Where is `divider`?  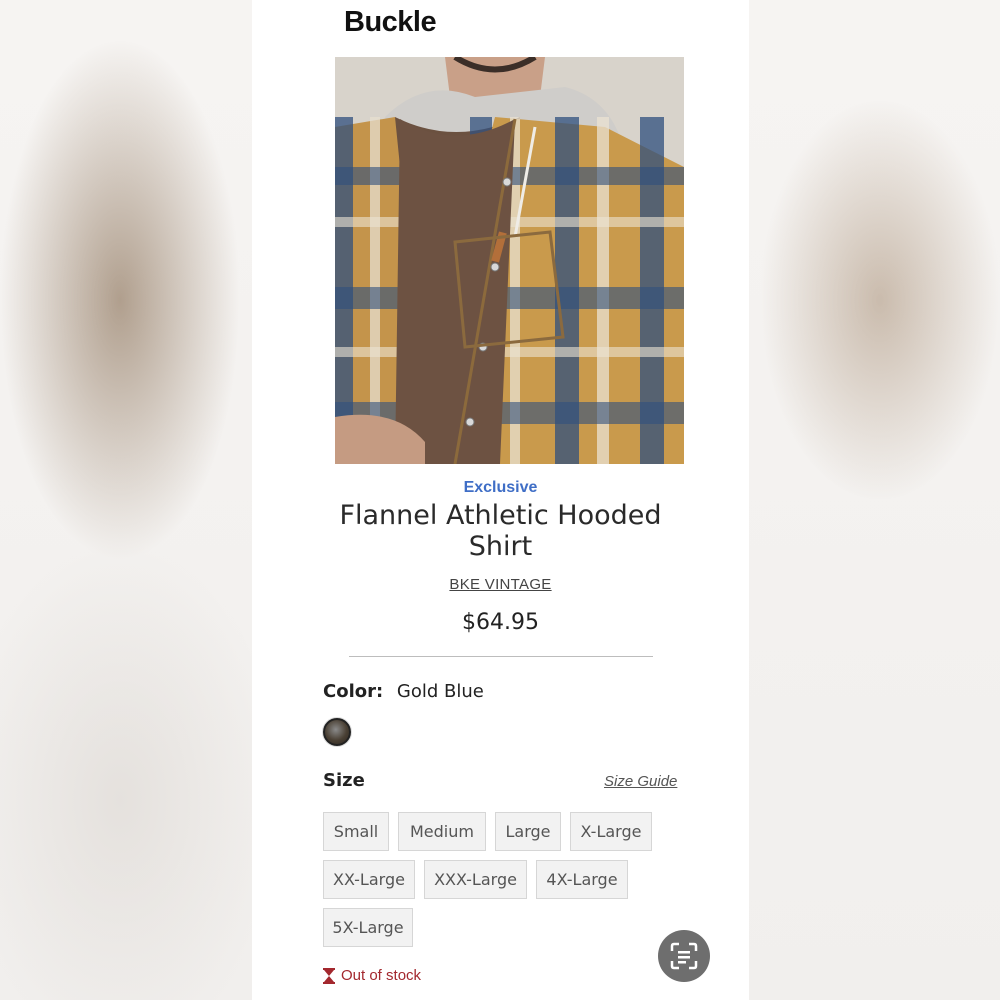 divider is located at coordinates (501, 656).